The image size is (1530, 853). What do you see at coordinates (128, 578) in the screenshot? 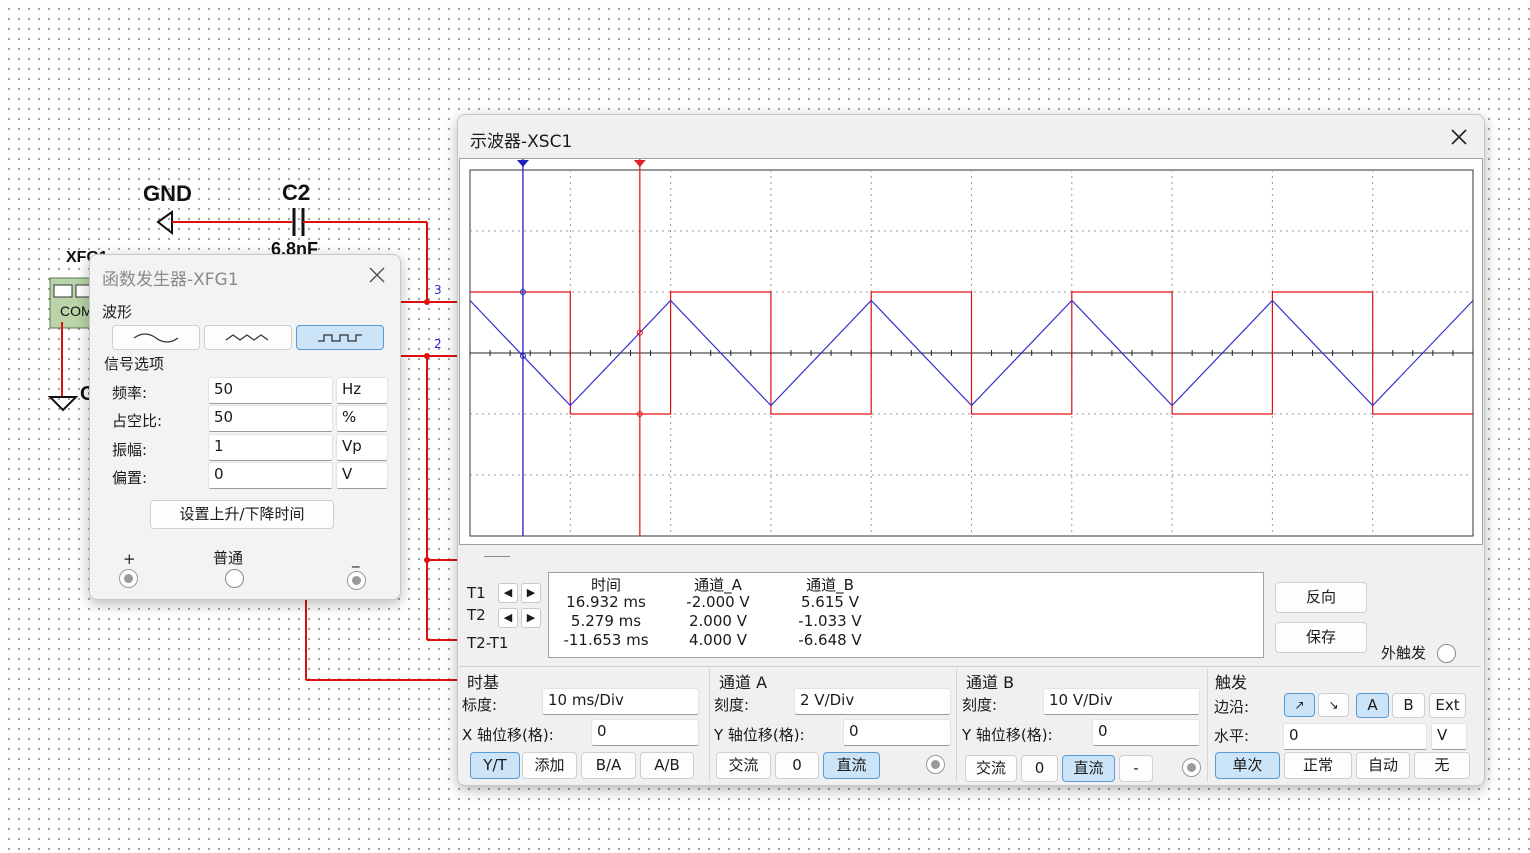
I see `plus-terminal` at bounding box center [128, 578].